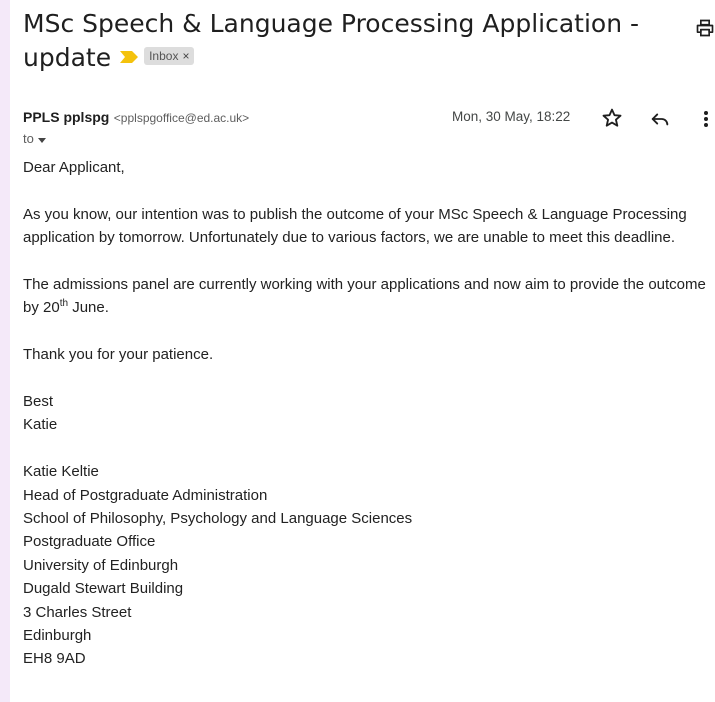  Describe the element at coordinates (57, 636) in the screenshot. I see `signature-line: Edinburgh` at that location.